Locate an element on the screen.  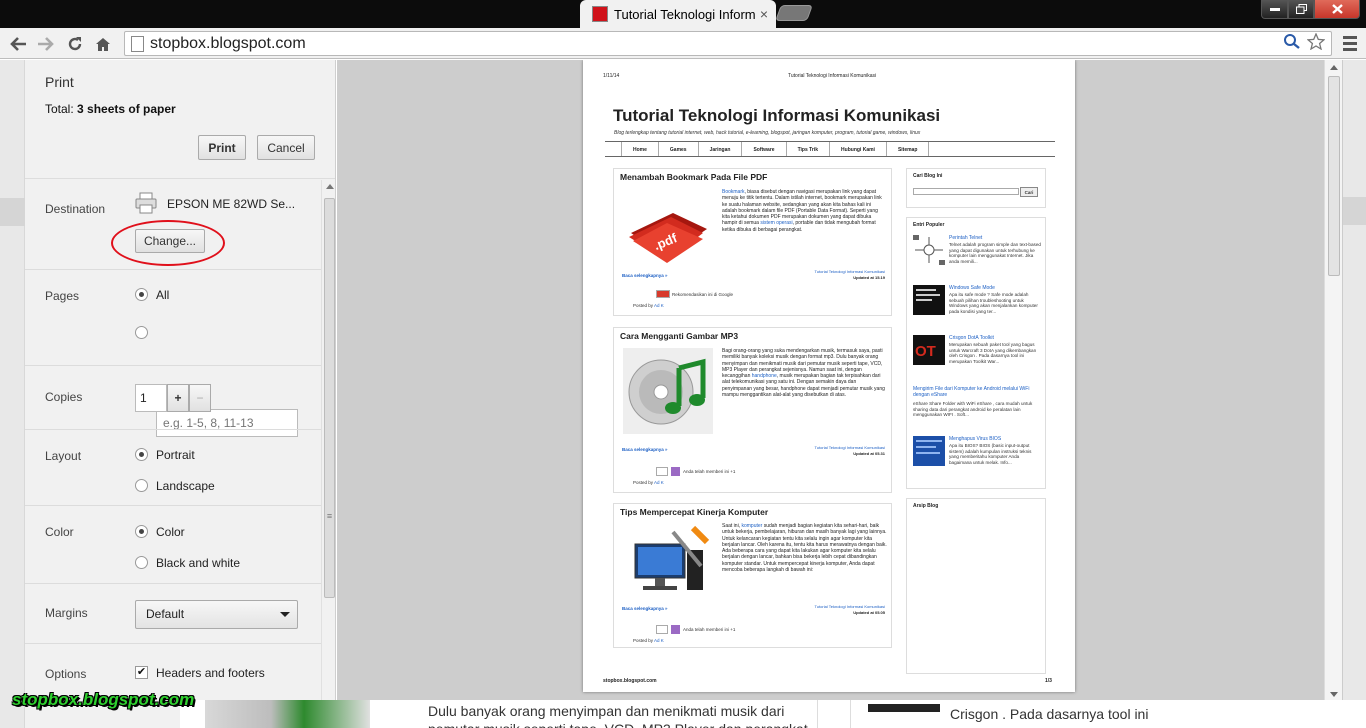
preview-scrollbar is located at coordinates (1333, 384).